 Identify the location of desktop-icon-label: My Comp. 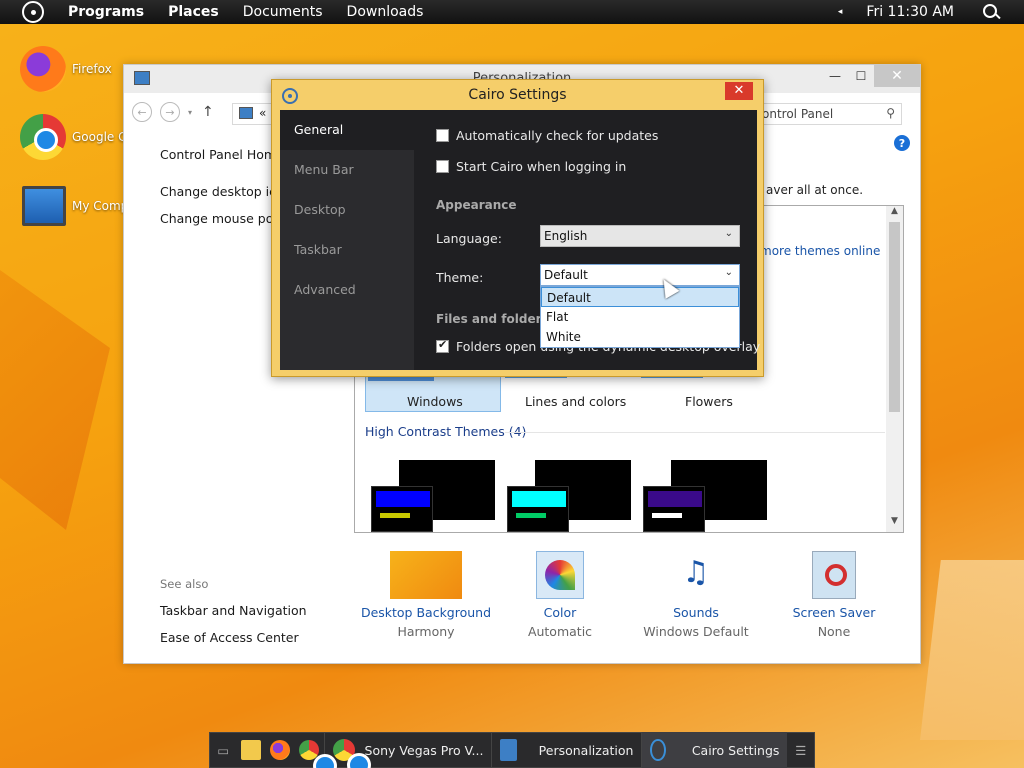
(100, 206).